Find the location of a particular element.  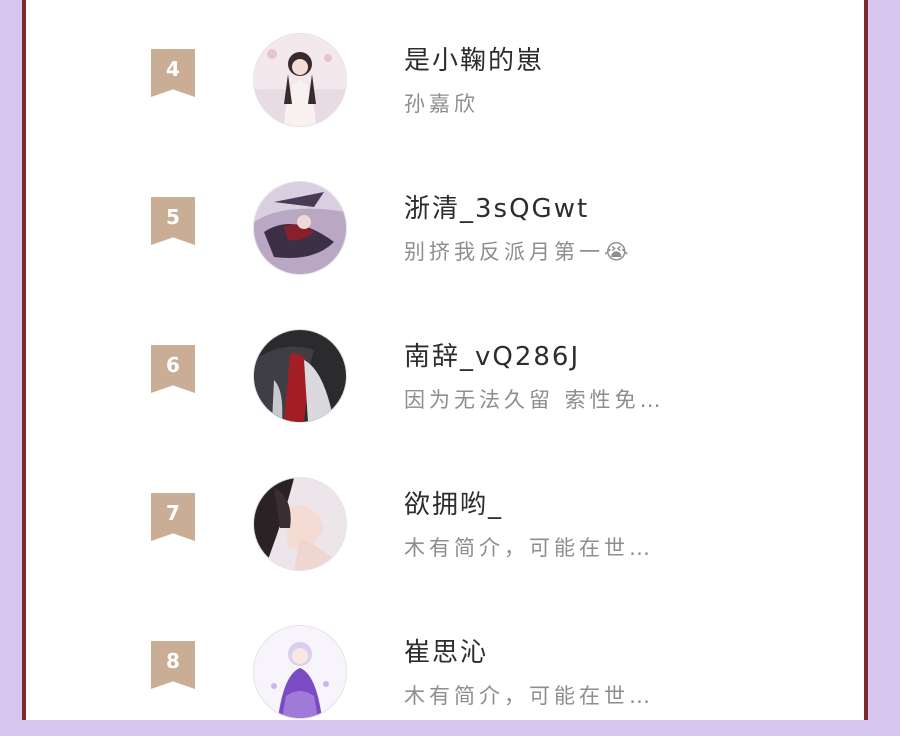

rank-badge: 5 is located at coordinates (173, 221).